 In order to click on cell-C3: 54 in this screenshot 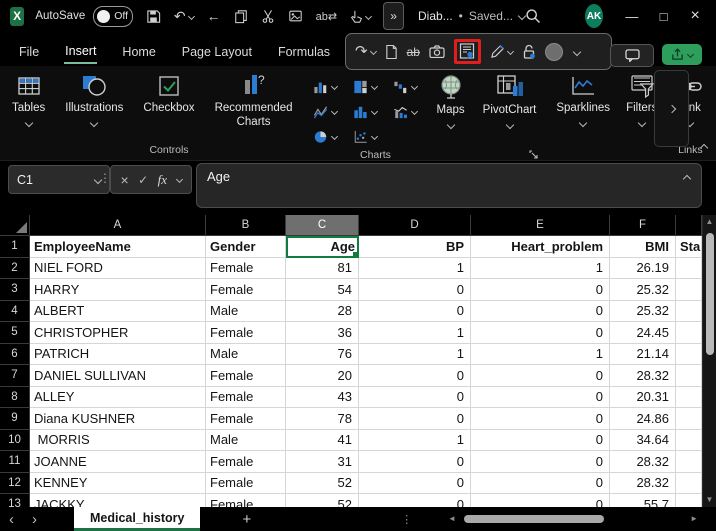, I will do `click(322, 290)`.